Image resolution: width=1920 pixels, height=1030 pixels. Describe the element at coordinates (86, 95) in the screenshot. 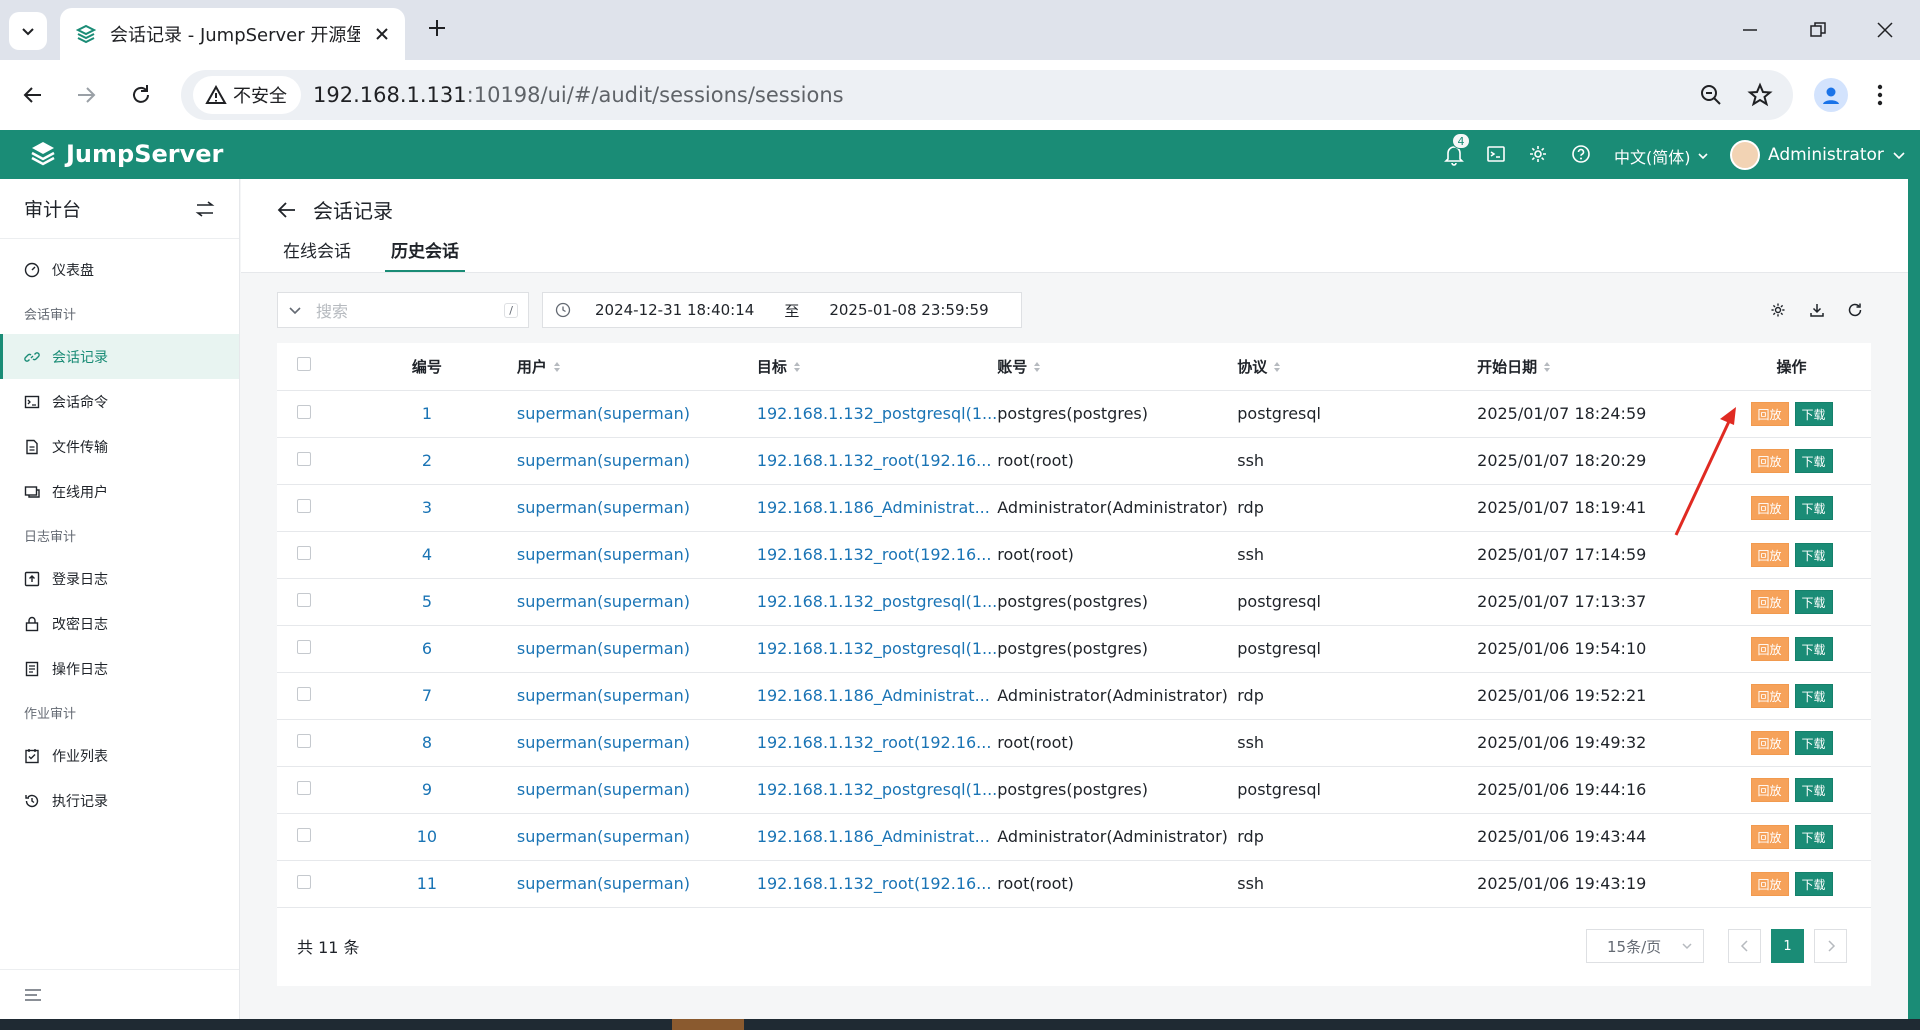

I see `forward-arrow-icon` at that location.